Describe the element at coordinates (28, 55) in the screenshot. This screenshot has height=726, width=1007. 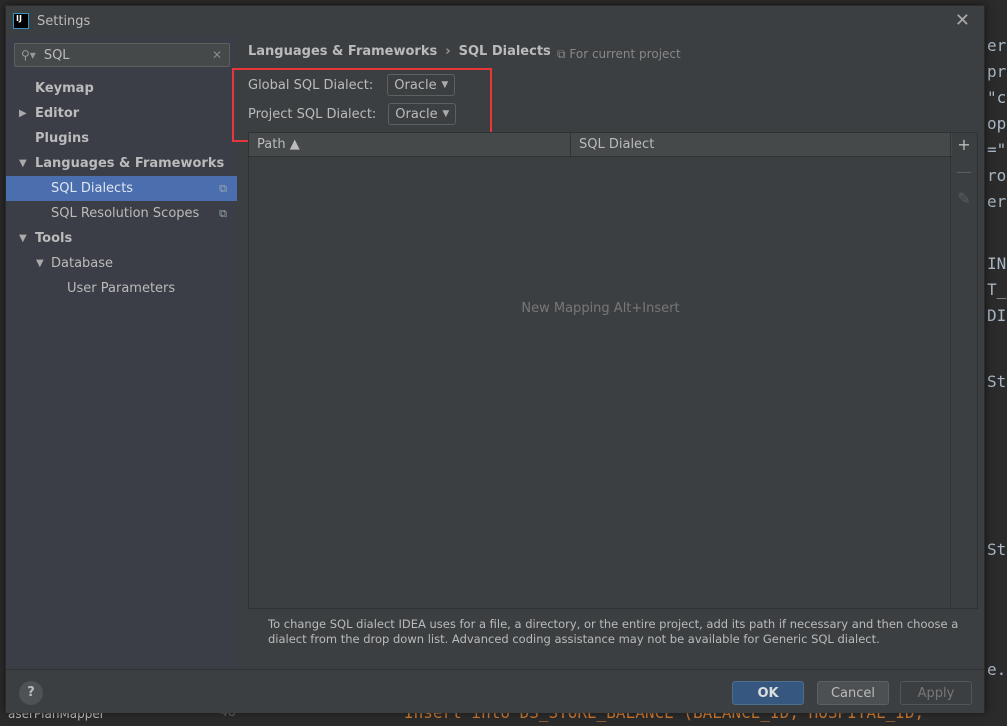
I see `search-icon: ⚲▾` at that location.